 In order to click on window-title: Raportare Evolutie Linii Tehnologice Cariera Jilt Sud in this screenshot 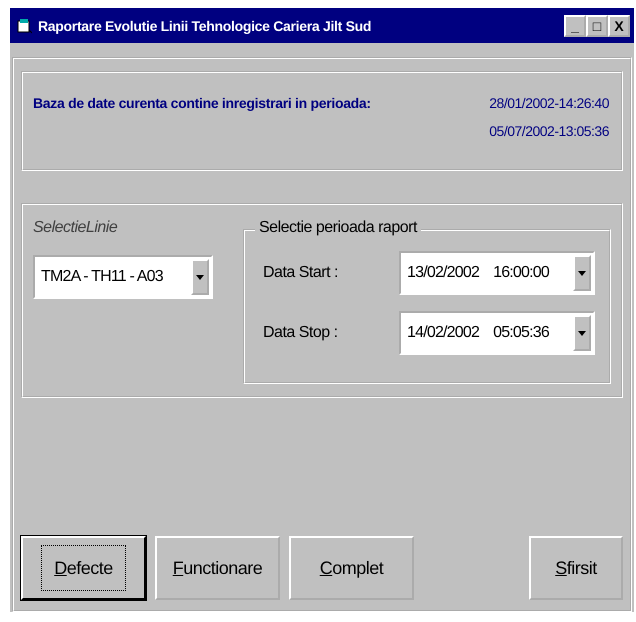, I will do `click(205, 26)`.